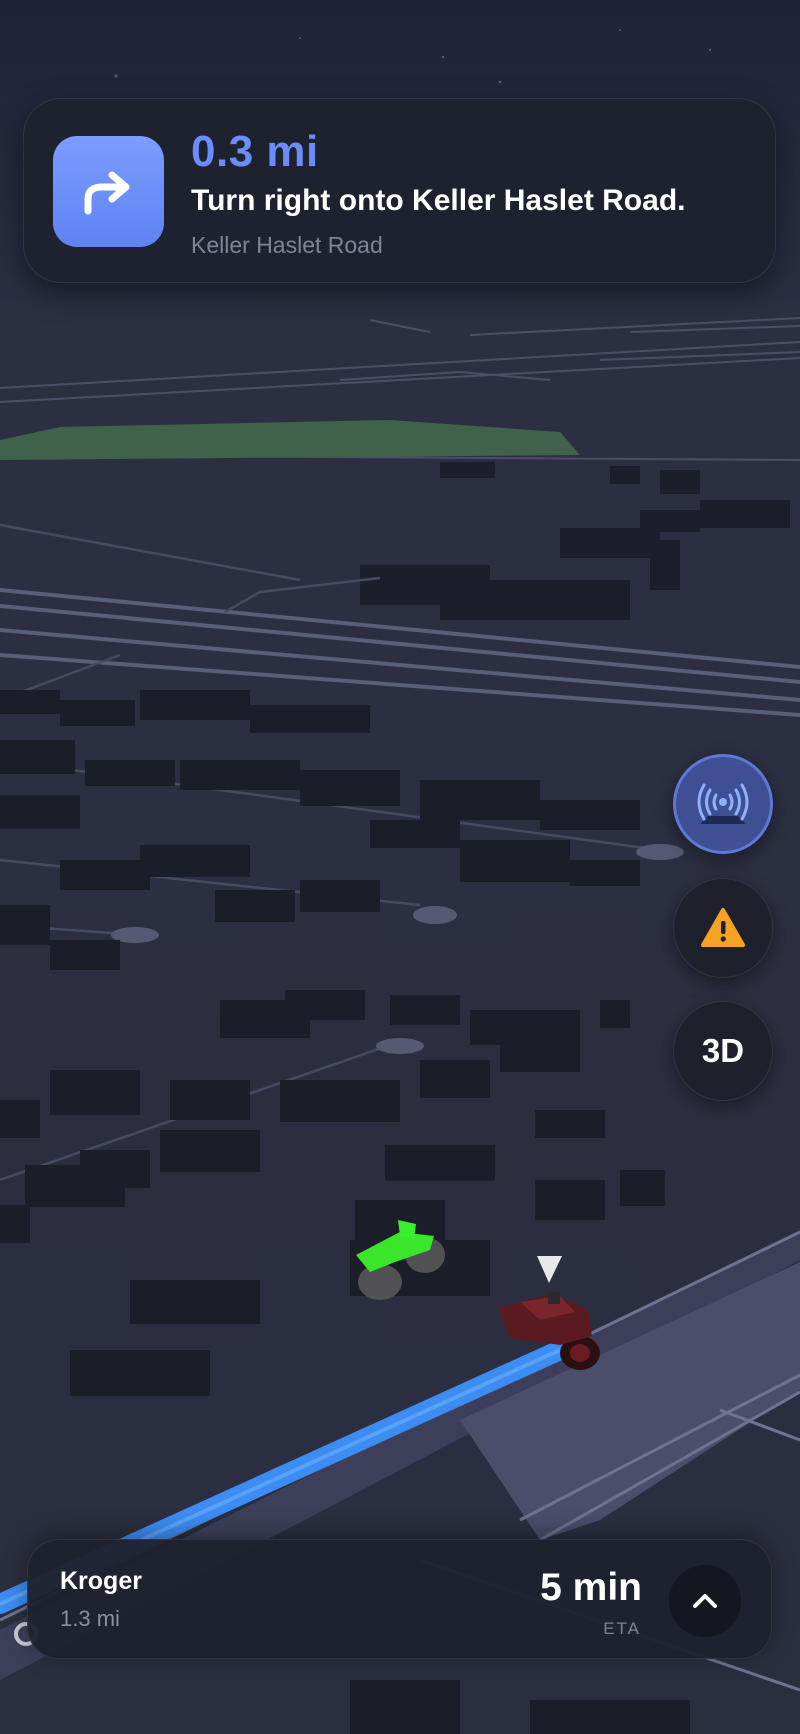  I want to click on expand-trip-button, so click(705, 1601).